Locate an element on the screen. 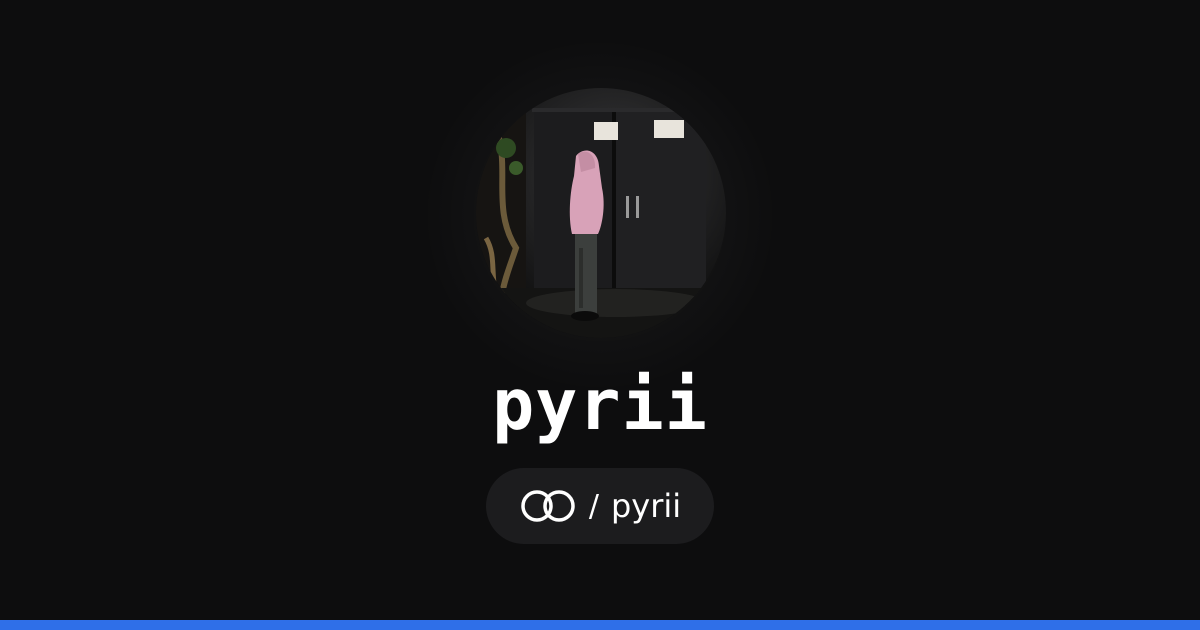 This screenshot has height=630, width=1200. accent-bar is located at coordinates (600, 625).